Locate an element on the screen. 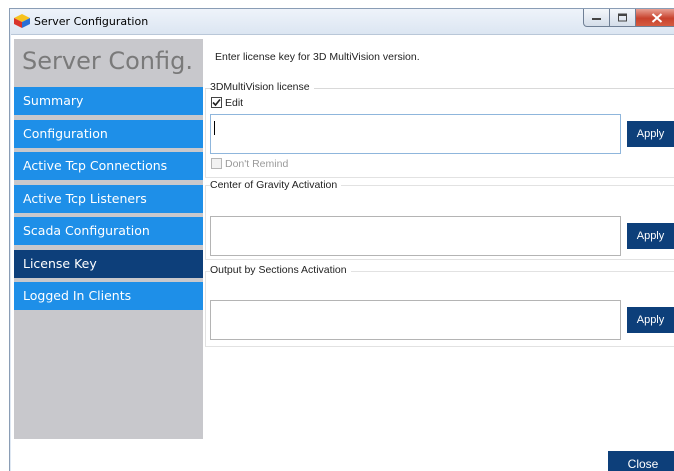 Image resolution: width=674 pixels, height=471 pixels. sidebar-title: Server Config. is located at coordinates (107, 61).